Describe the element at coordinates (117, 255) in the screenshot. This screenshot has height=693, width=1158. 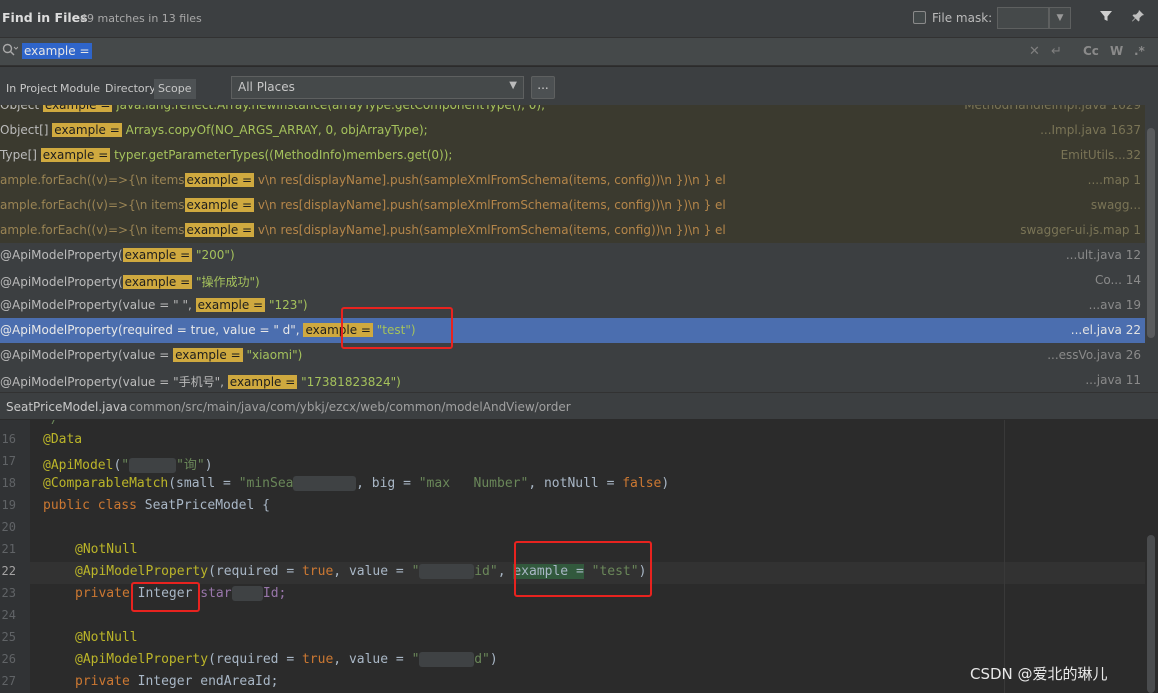
I see `result-code: @ApiModelProperty(example = "200")` at that location.